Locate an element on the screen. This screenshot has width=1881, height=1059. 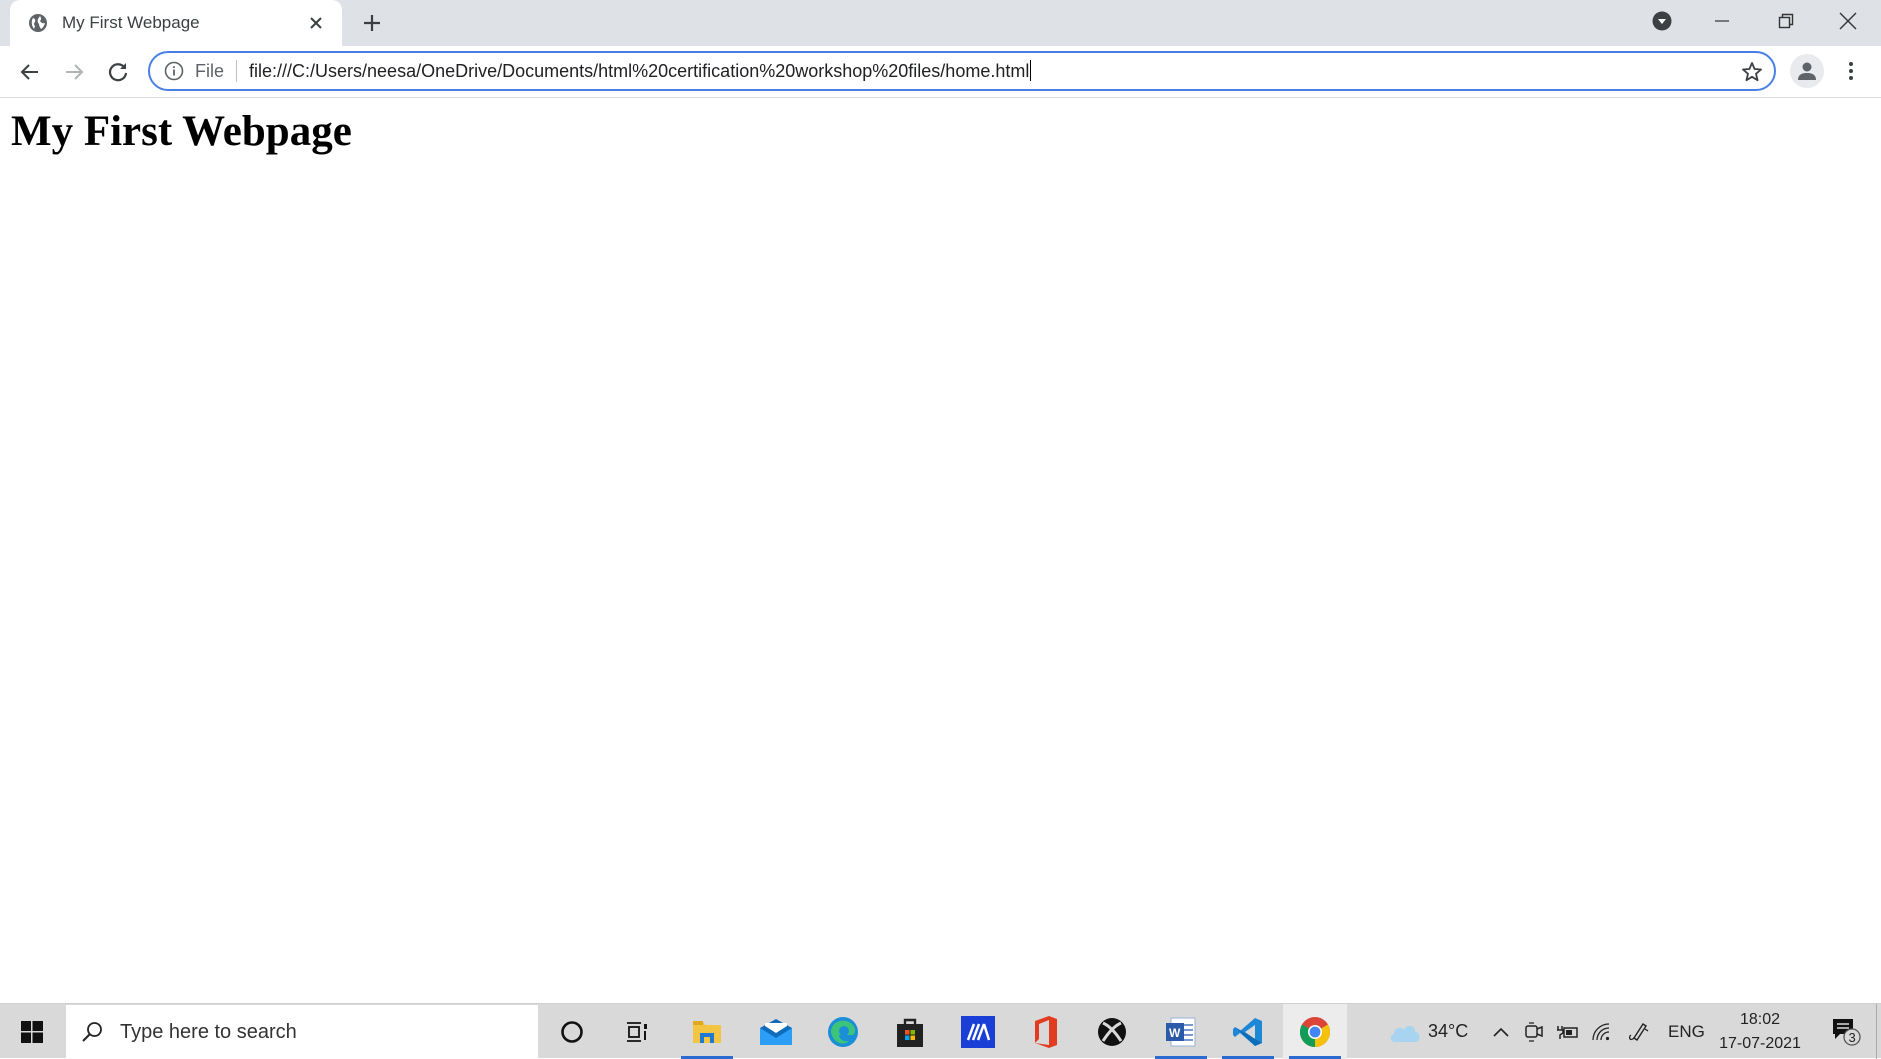
plus-icon is located at coordinates (372, 23).